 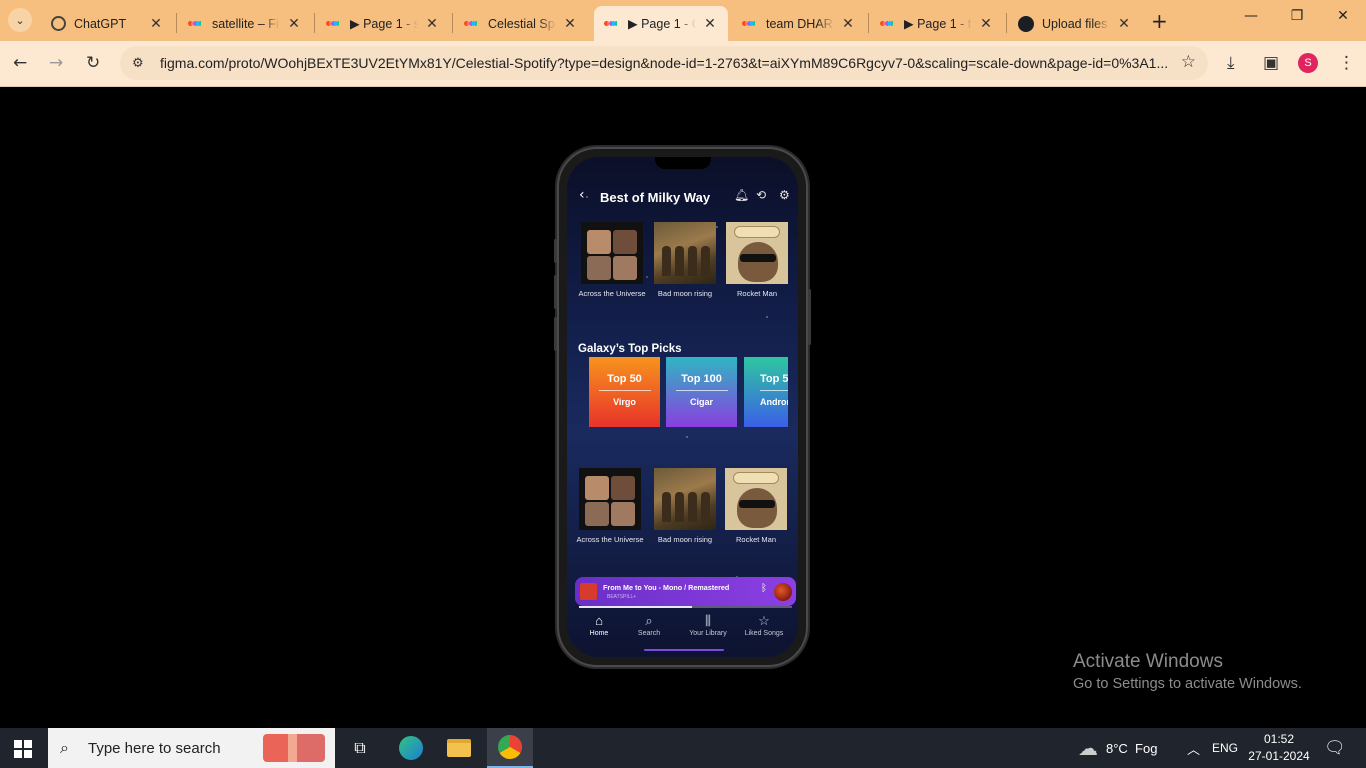 I want to click on input-language: ENG, so click(x=1225, y=748).